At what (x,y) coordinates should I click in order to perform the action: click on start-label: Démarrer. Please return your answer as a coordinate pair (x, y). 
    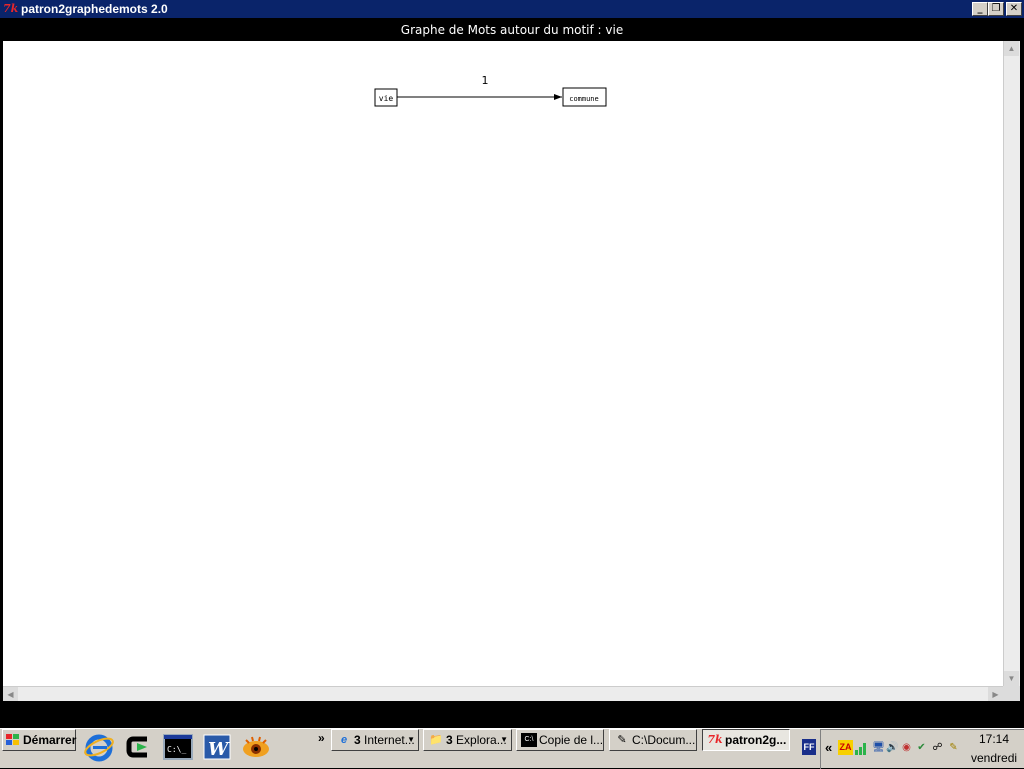
    Looking at the image, I should click on (50, 740).